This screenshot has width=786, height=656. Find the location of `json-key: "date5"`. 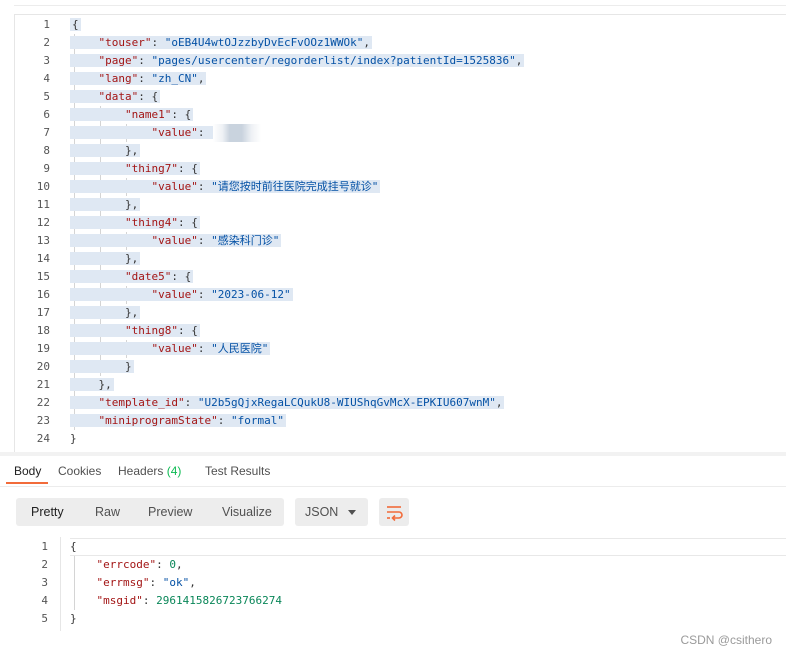

json-key: "date5" is located at coordinates (148, 276).